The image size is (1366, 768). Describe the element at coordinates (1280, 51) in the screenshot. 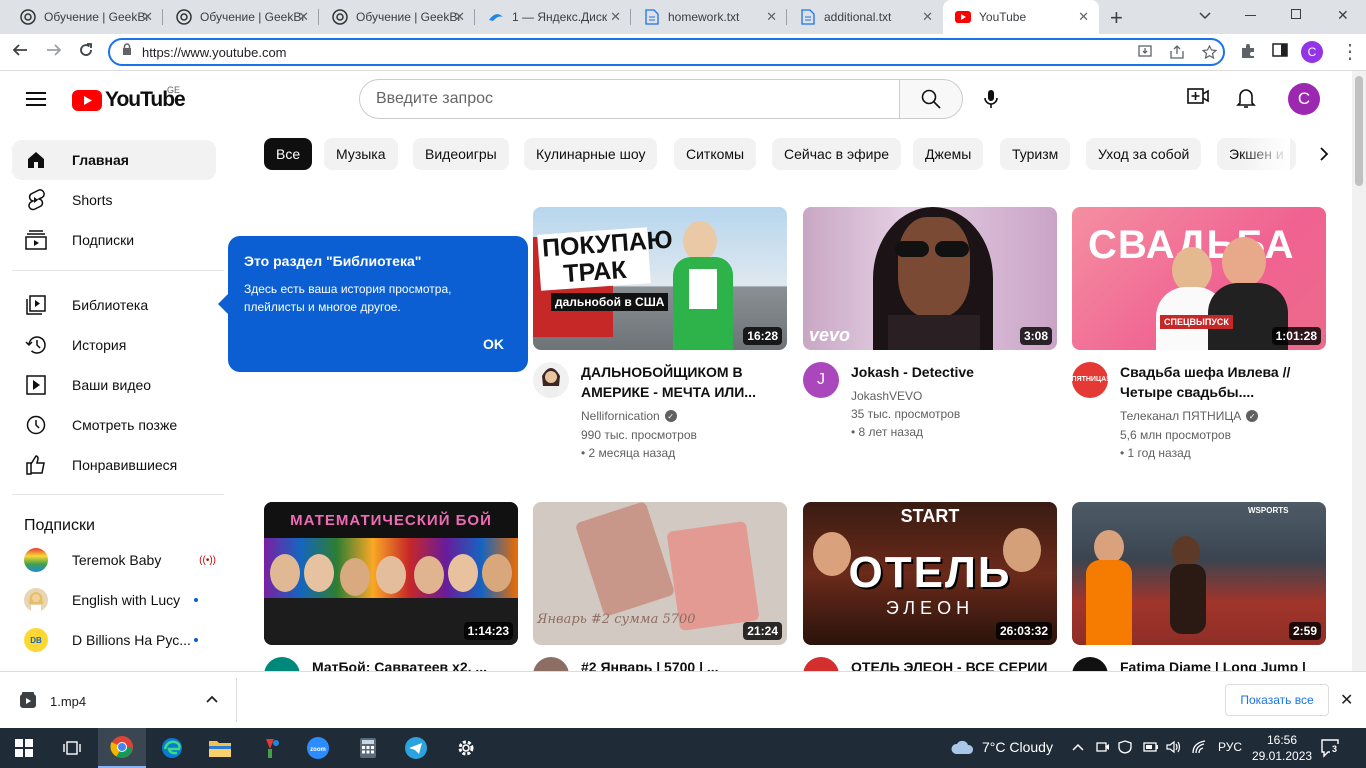

I see `side-panel-icon` at that location.